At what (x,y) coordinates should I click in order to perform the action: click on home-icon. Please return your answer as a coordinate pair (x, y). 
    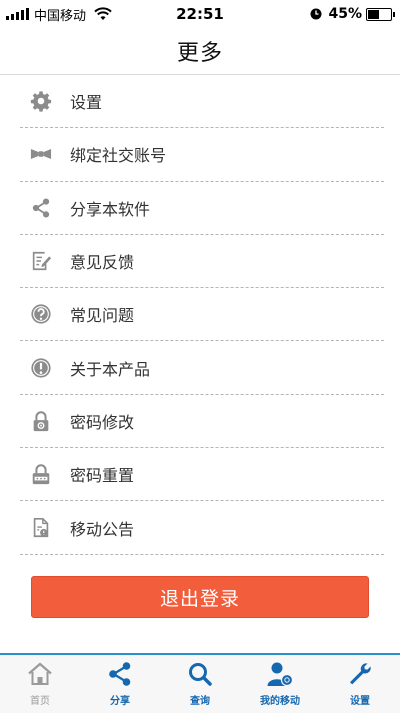
    Looking at the image, I should click on (40, 673).